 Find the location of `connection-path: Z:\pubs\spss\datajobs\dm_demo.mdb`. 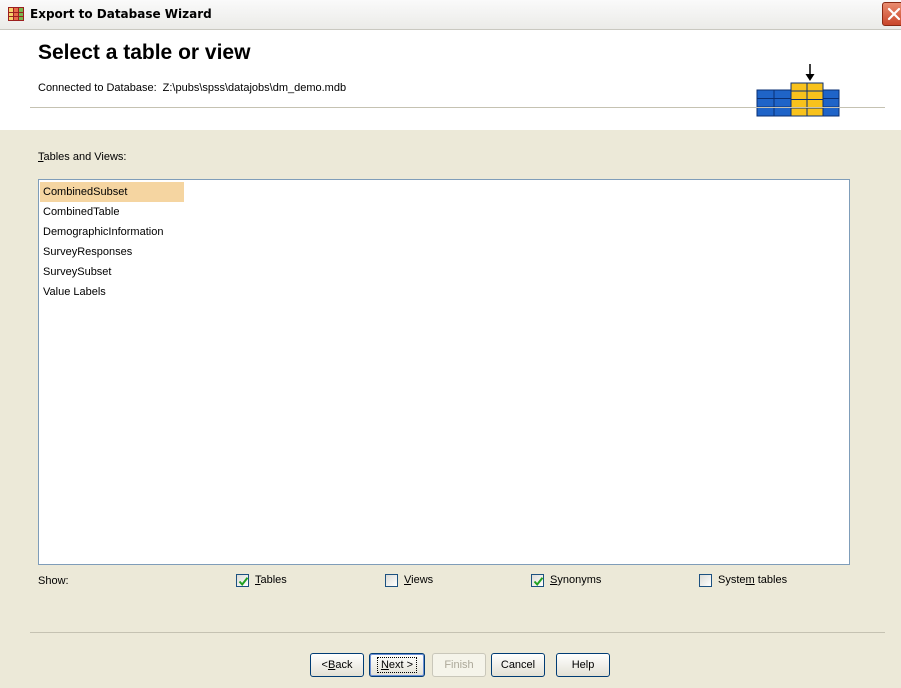

connection-path: Z:\pubs\spss\datajobs\dm_demo.mdb is located at coordinates (254, 88).